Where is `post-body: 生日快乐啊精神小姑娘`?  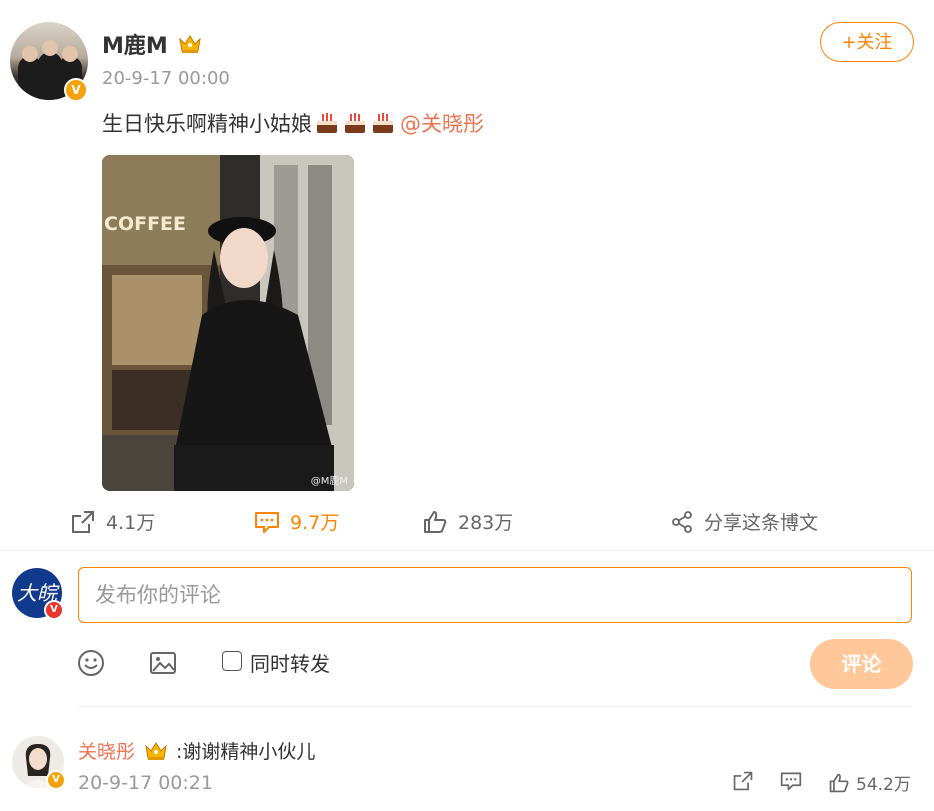
post-body: 生日快乐啊精神小姑娘 is located at coordinates (207, 124).